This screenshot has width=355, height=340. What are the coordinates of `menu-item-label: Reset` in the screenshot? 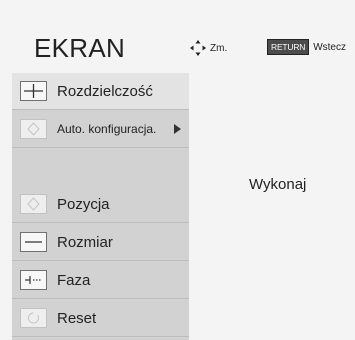 It's located at (77, 318).